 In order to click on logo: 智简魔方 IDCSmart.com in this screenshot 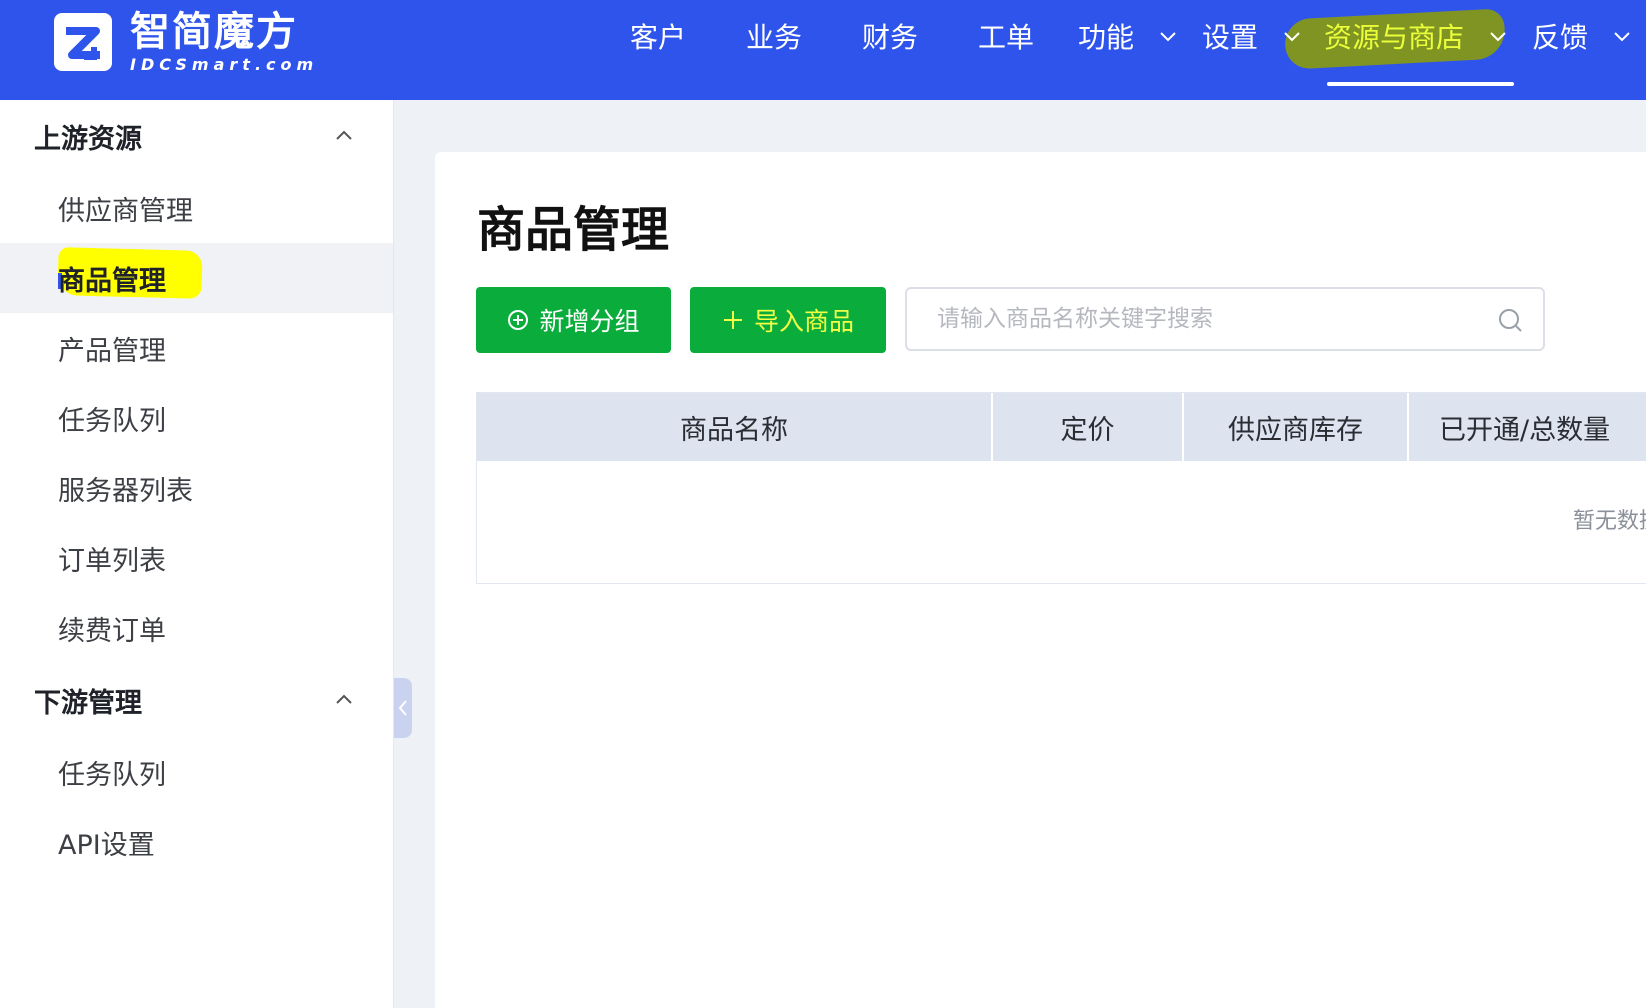, I will do `click(185, 42)`.